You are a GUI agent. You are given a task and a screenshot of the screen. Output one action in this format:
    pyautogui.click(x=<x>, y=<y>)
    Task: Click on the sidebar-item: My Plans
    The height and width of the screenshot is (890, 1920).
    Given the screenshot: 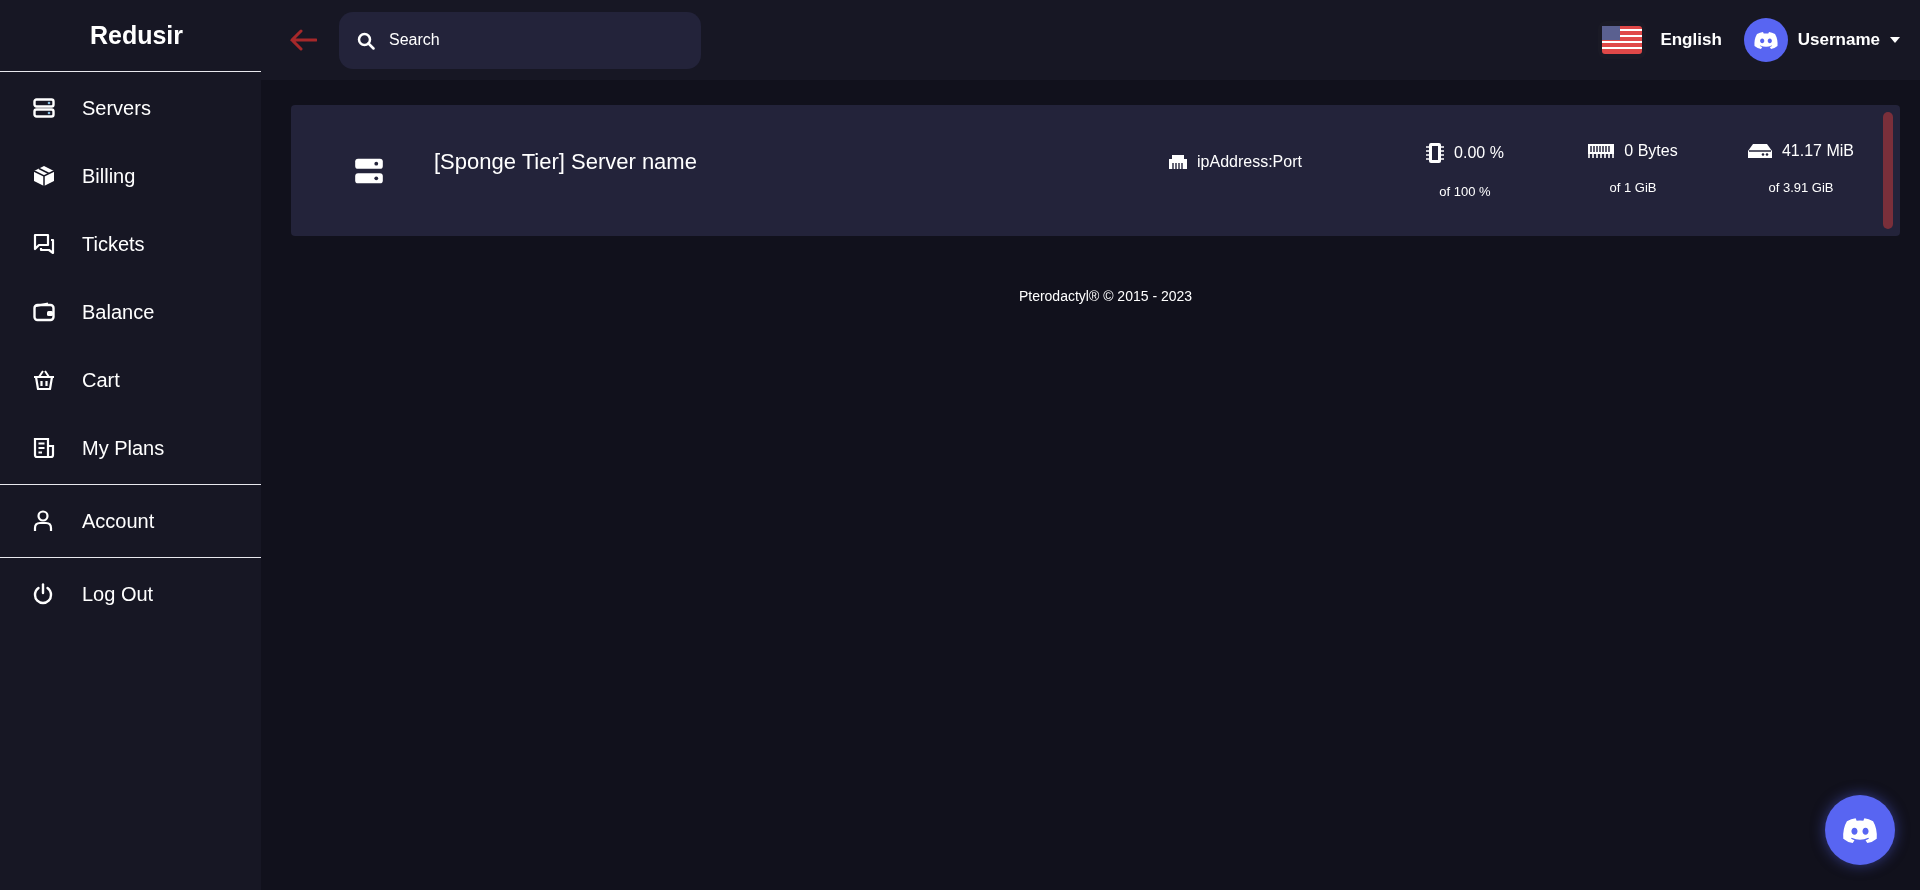 What is the action you would take?
    pyautogui.click(x=130, y=448)
    